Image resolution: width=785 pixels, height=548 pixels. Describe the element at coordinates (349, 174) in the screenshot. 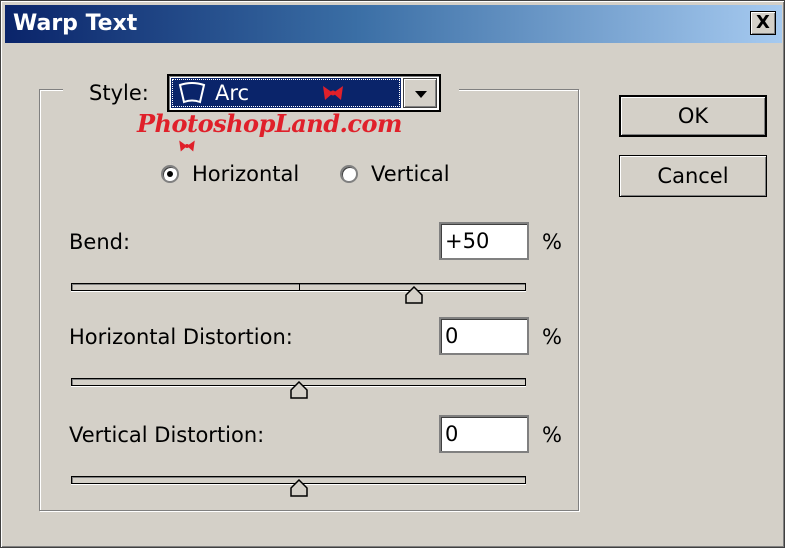

I see `vertical-radio` at that location.